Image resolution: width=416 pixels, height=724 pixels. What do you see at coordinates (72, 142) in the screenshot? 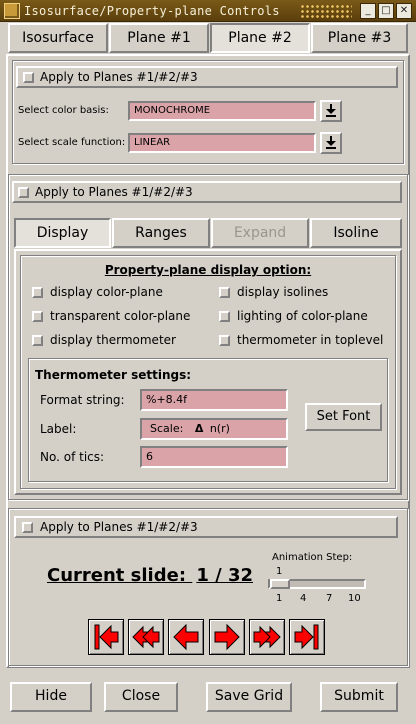
I see `scale-function-label: Select scale function:` at bounding box center [72, 142].